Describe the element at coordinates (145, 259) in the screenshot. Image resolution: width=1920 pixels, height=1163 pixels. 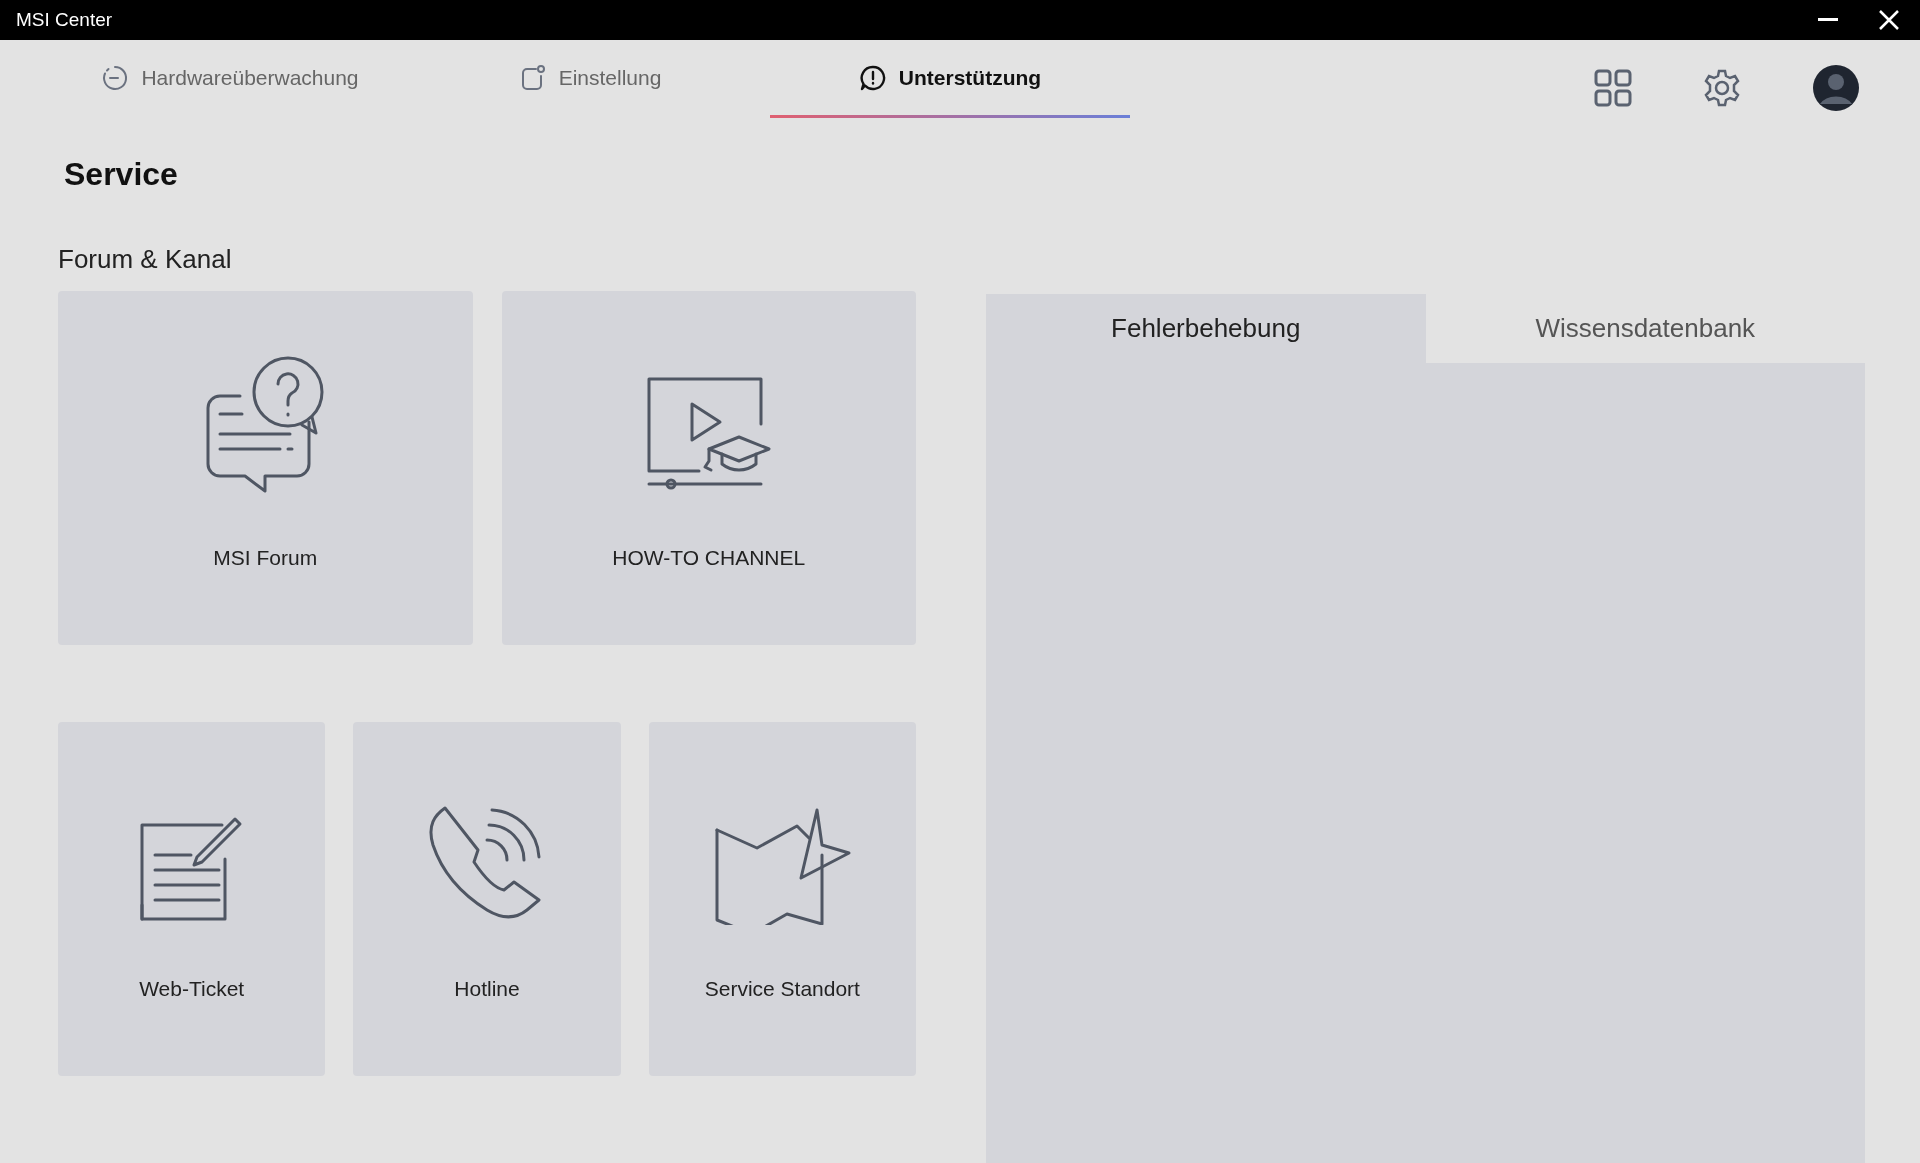
I see `section-heading: Forum & Kanal` at that location.